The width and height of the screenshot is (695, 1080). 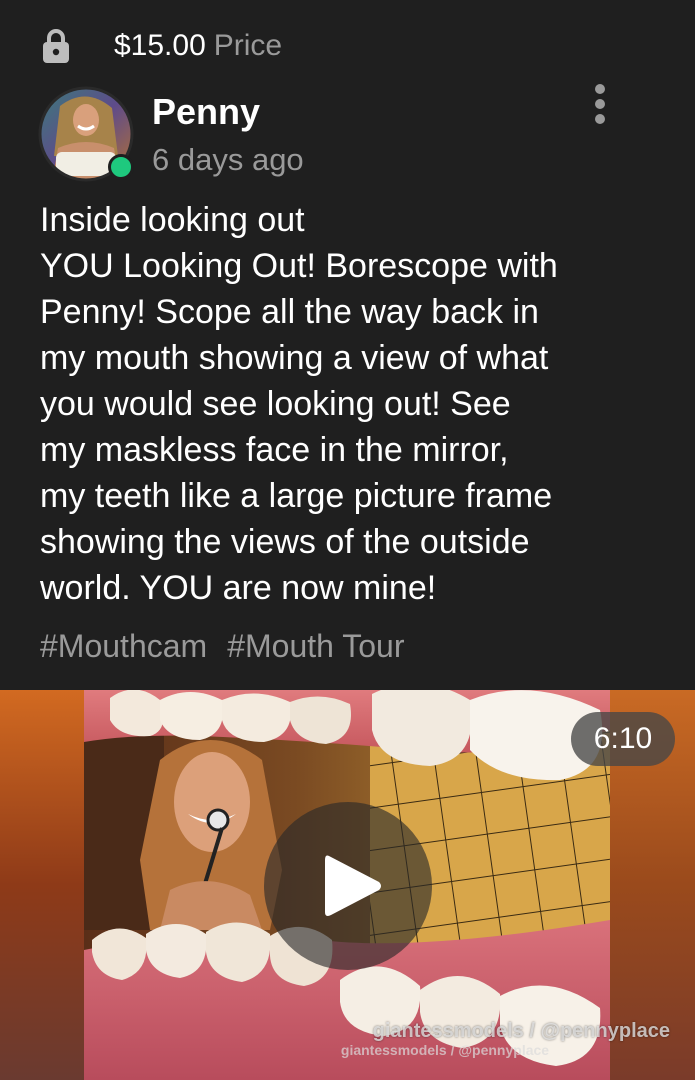 What do you see at coordinates (86, 134) in the screenshot?
I see `avatar` at bounding box center [86, 134].